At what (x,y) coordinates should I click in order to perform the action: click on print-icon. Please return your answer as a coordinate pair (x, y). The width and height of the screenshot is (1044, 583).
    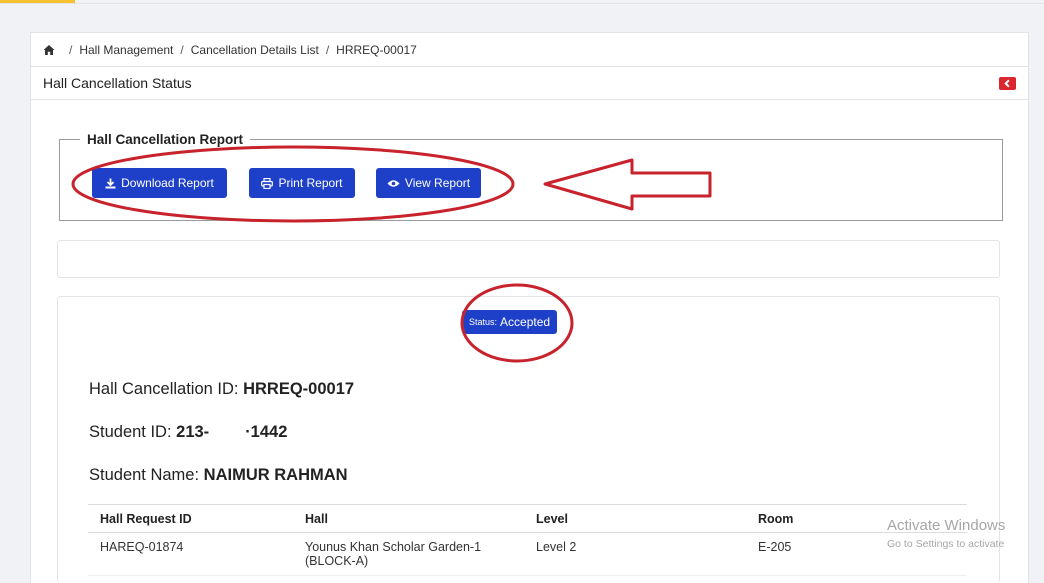
    Looking at the image, I should click on (267, 183).